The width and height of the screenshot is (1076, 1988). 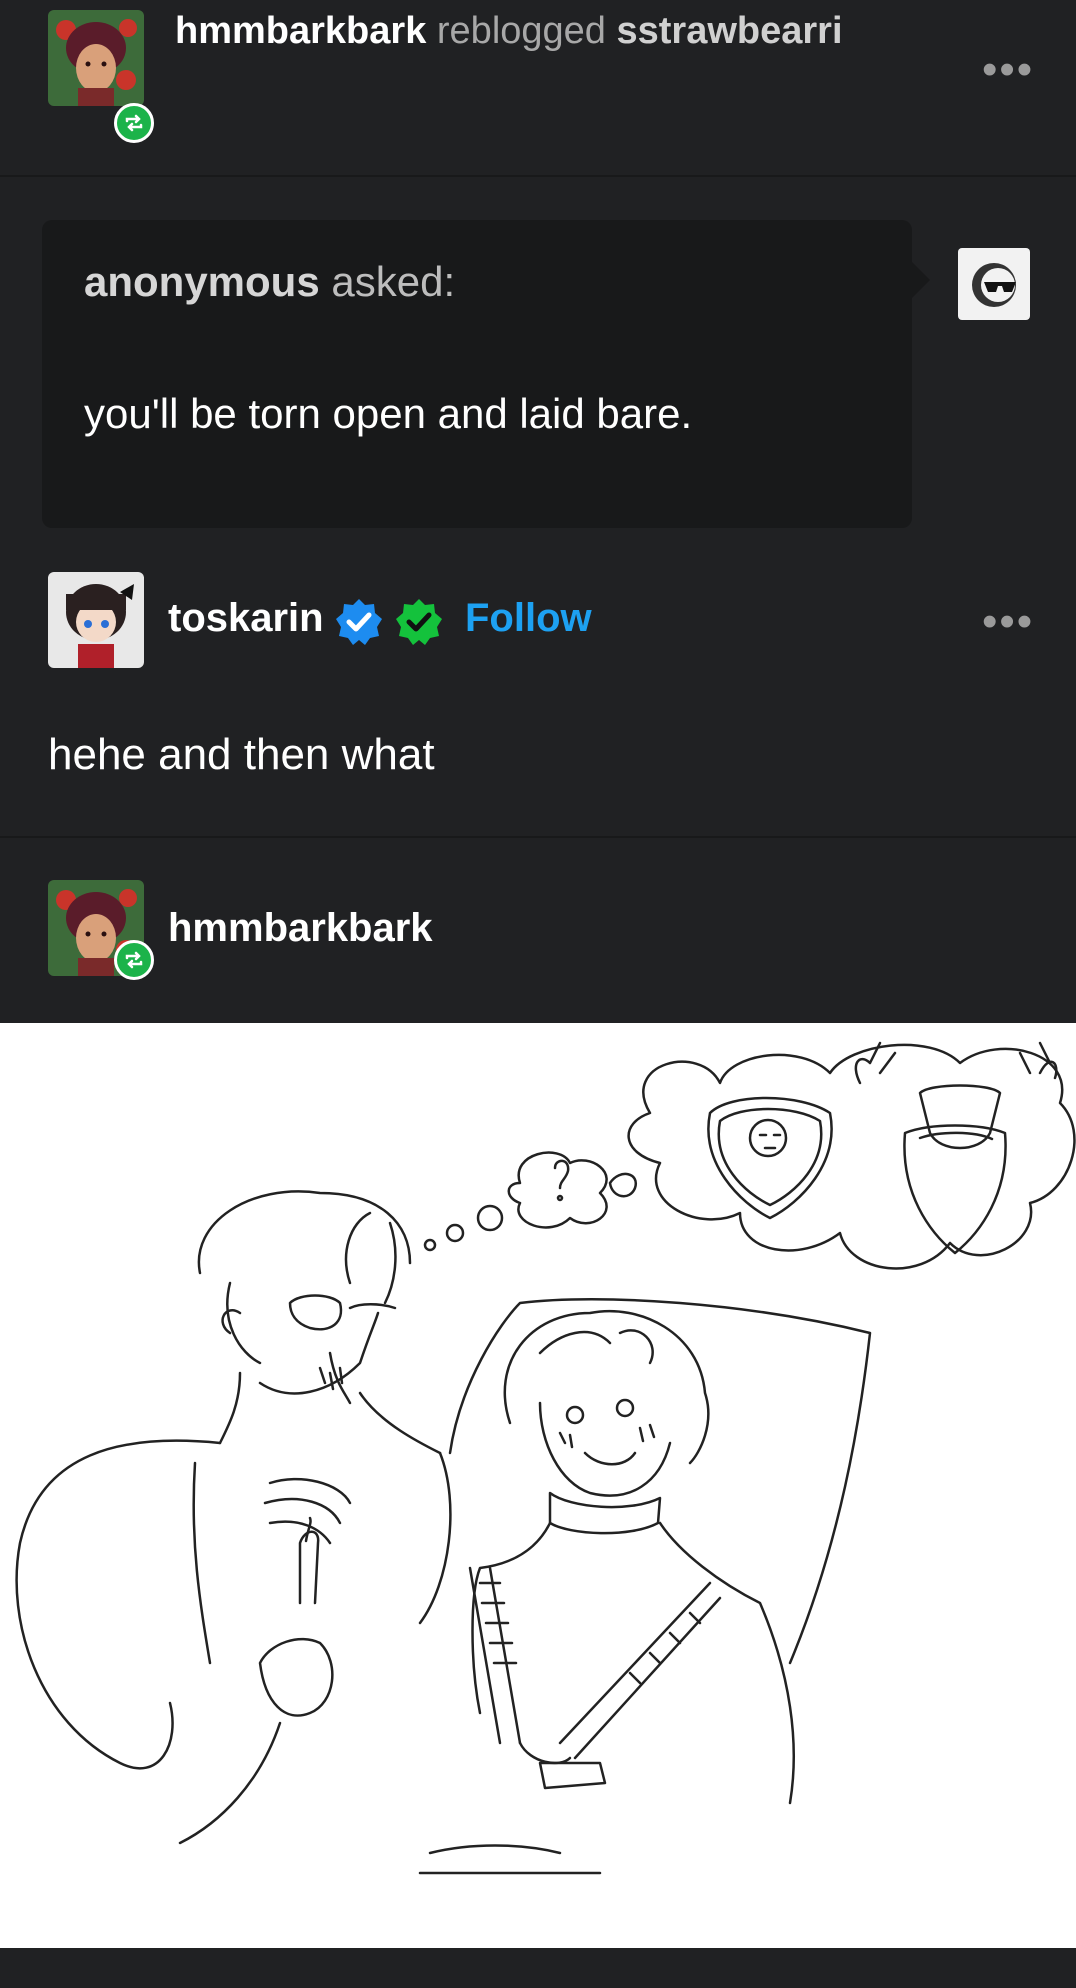 What do you see at coordinates (528, 618) in the screenshot?
I see `follow-button: Follow` at bounding box center [528, 618].